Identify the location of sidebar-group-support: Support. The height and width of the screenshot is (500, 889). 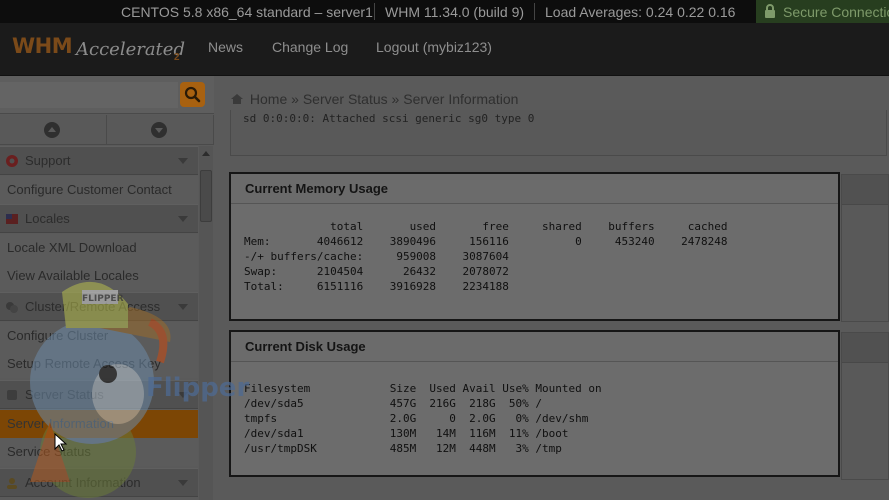
(99, 160).